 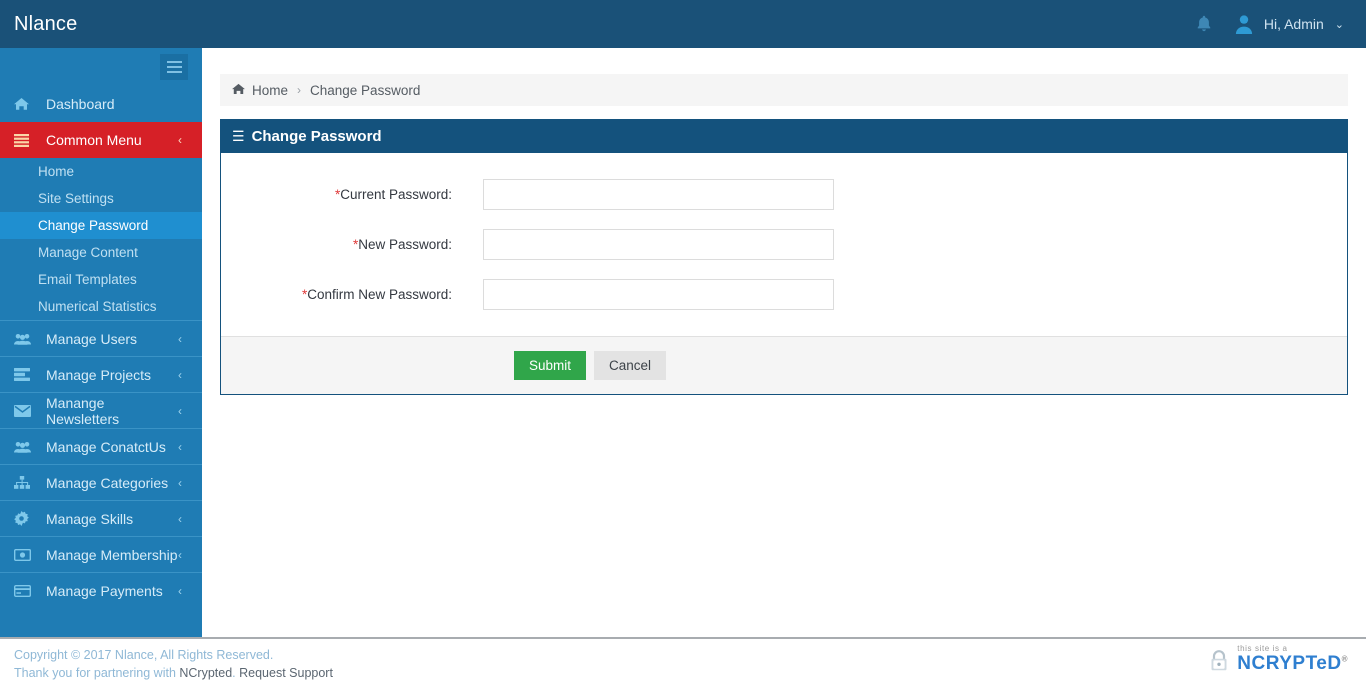 I want to click on bell-icon, so click(x=1204, y=23).